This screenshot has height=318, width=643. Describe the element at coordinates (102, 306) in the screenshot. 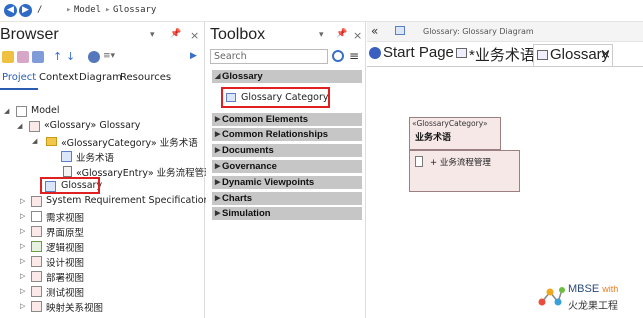

I see `tree-item: ▷ 映射关系视图` at that location.